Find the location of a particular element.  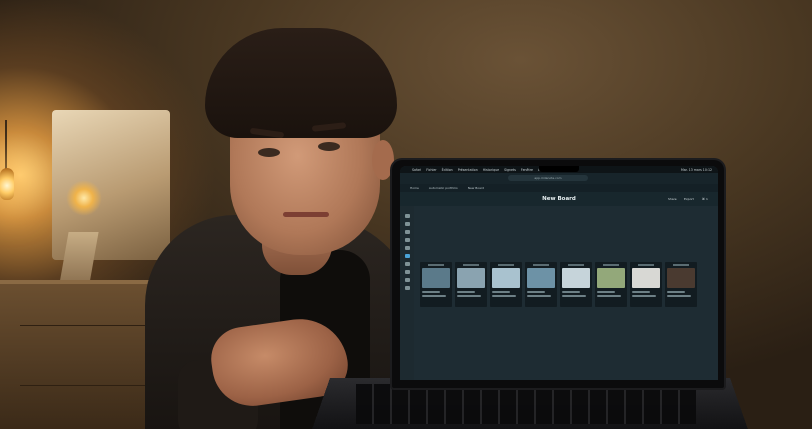

laptop-keyboard is located at coordinates (526, 404).